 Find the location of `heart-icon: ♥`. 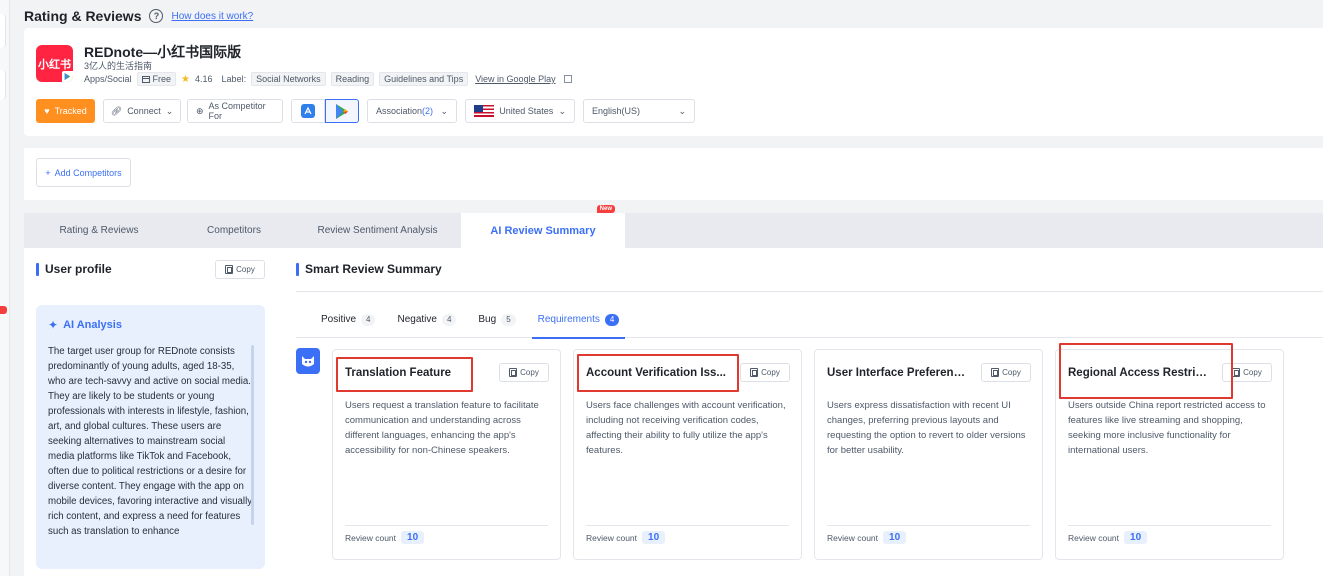

heart-icon: ♥ is located at coordinates (47, 111).